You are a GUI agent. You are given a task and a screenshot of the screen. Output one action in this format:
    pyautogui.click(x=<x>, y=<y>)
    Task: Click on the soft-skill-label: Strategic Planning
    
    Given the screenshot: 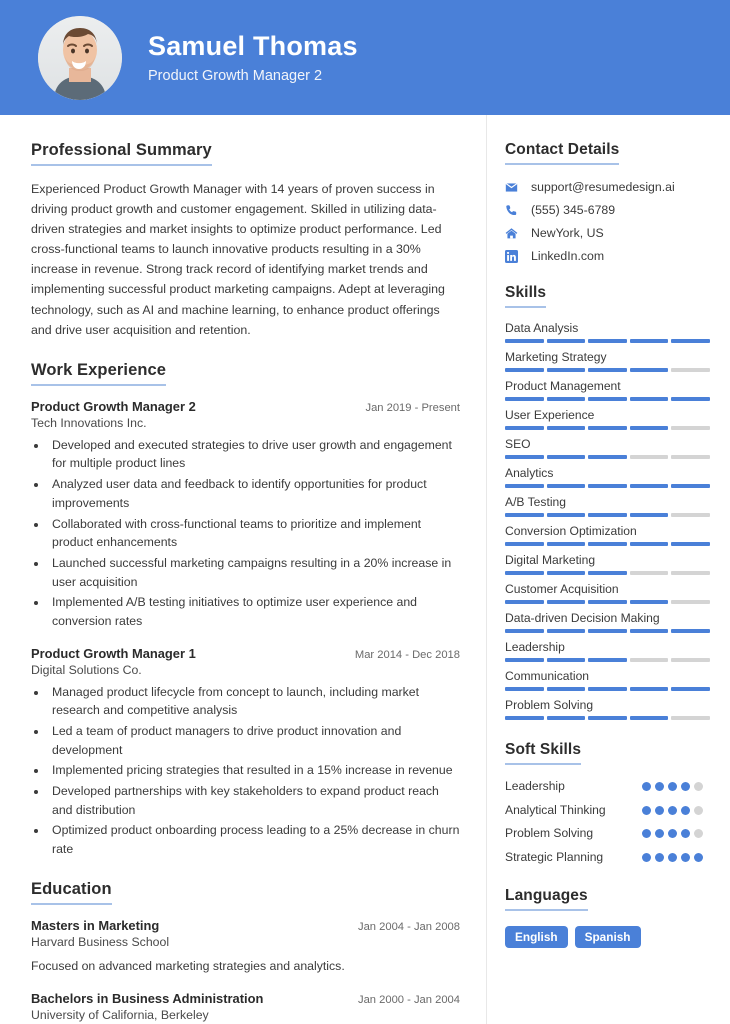 What is the action you would take?
    pyautogui.click(x=554, y=856)
    